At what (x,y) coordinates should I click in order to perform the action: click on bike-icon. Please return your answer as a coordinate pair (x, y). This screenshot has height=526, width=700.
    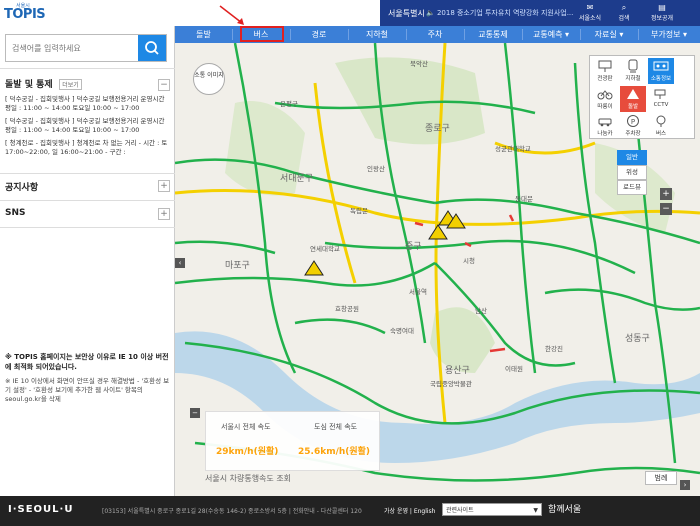
    Looking at the image, I should click on (605, 95).